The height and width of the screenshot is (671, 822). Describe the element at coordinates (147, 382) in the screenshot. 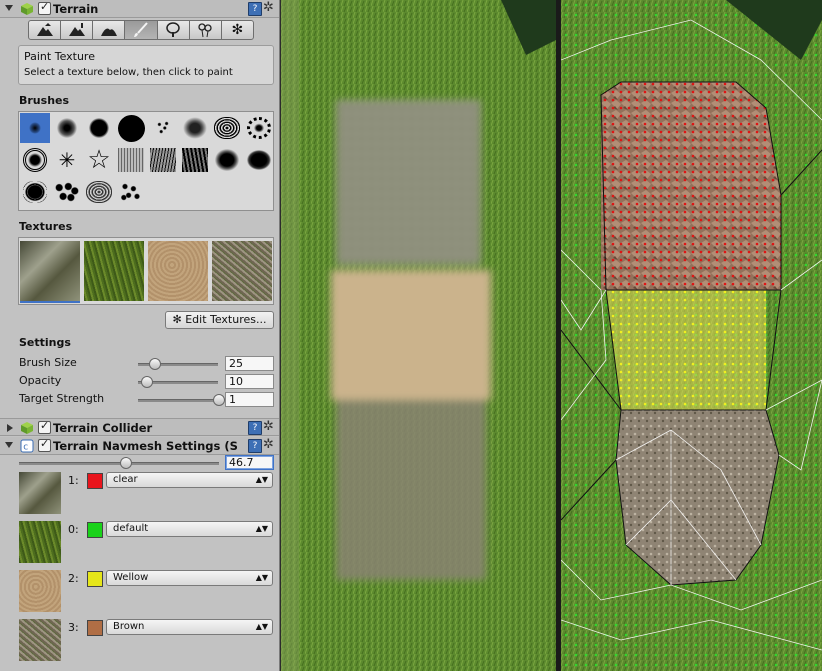

I see `opacity-knob` at that location.